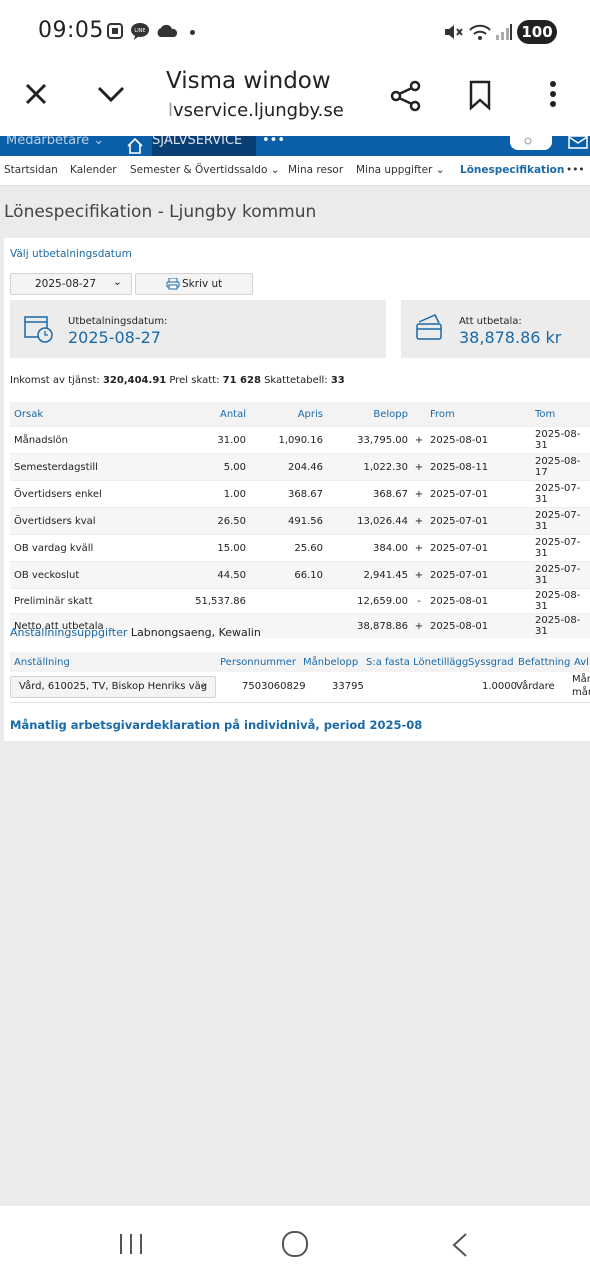  I want to click on mail-icon, so click(579, 143).